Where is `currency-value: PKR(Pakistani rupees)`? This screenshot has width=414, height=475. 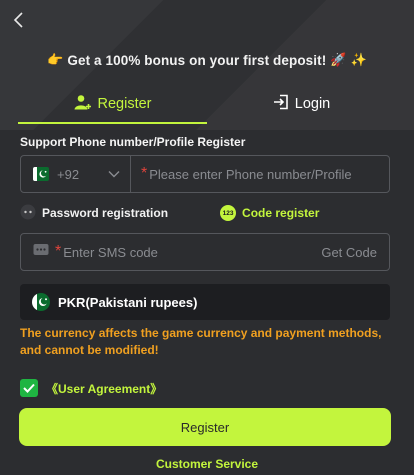
currency-value: PKR(Pakistani rupees) is located at coordinates (128, 302).